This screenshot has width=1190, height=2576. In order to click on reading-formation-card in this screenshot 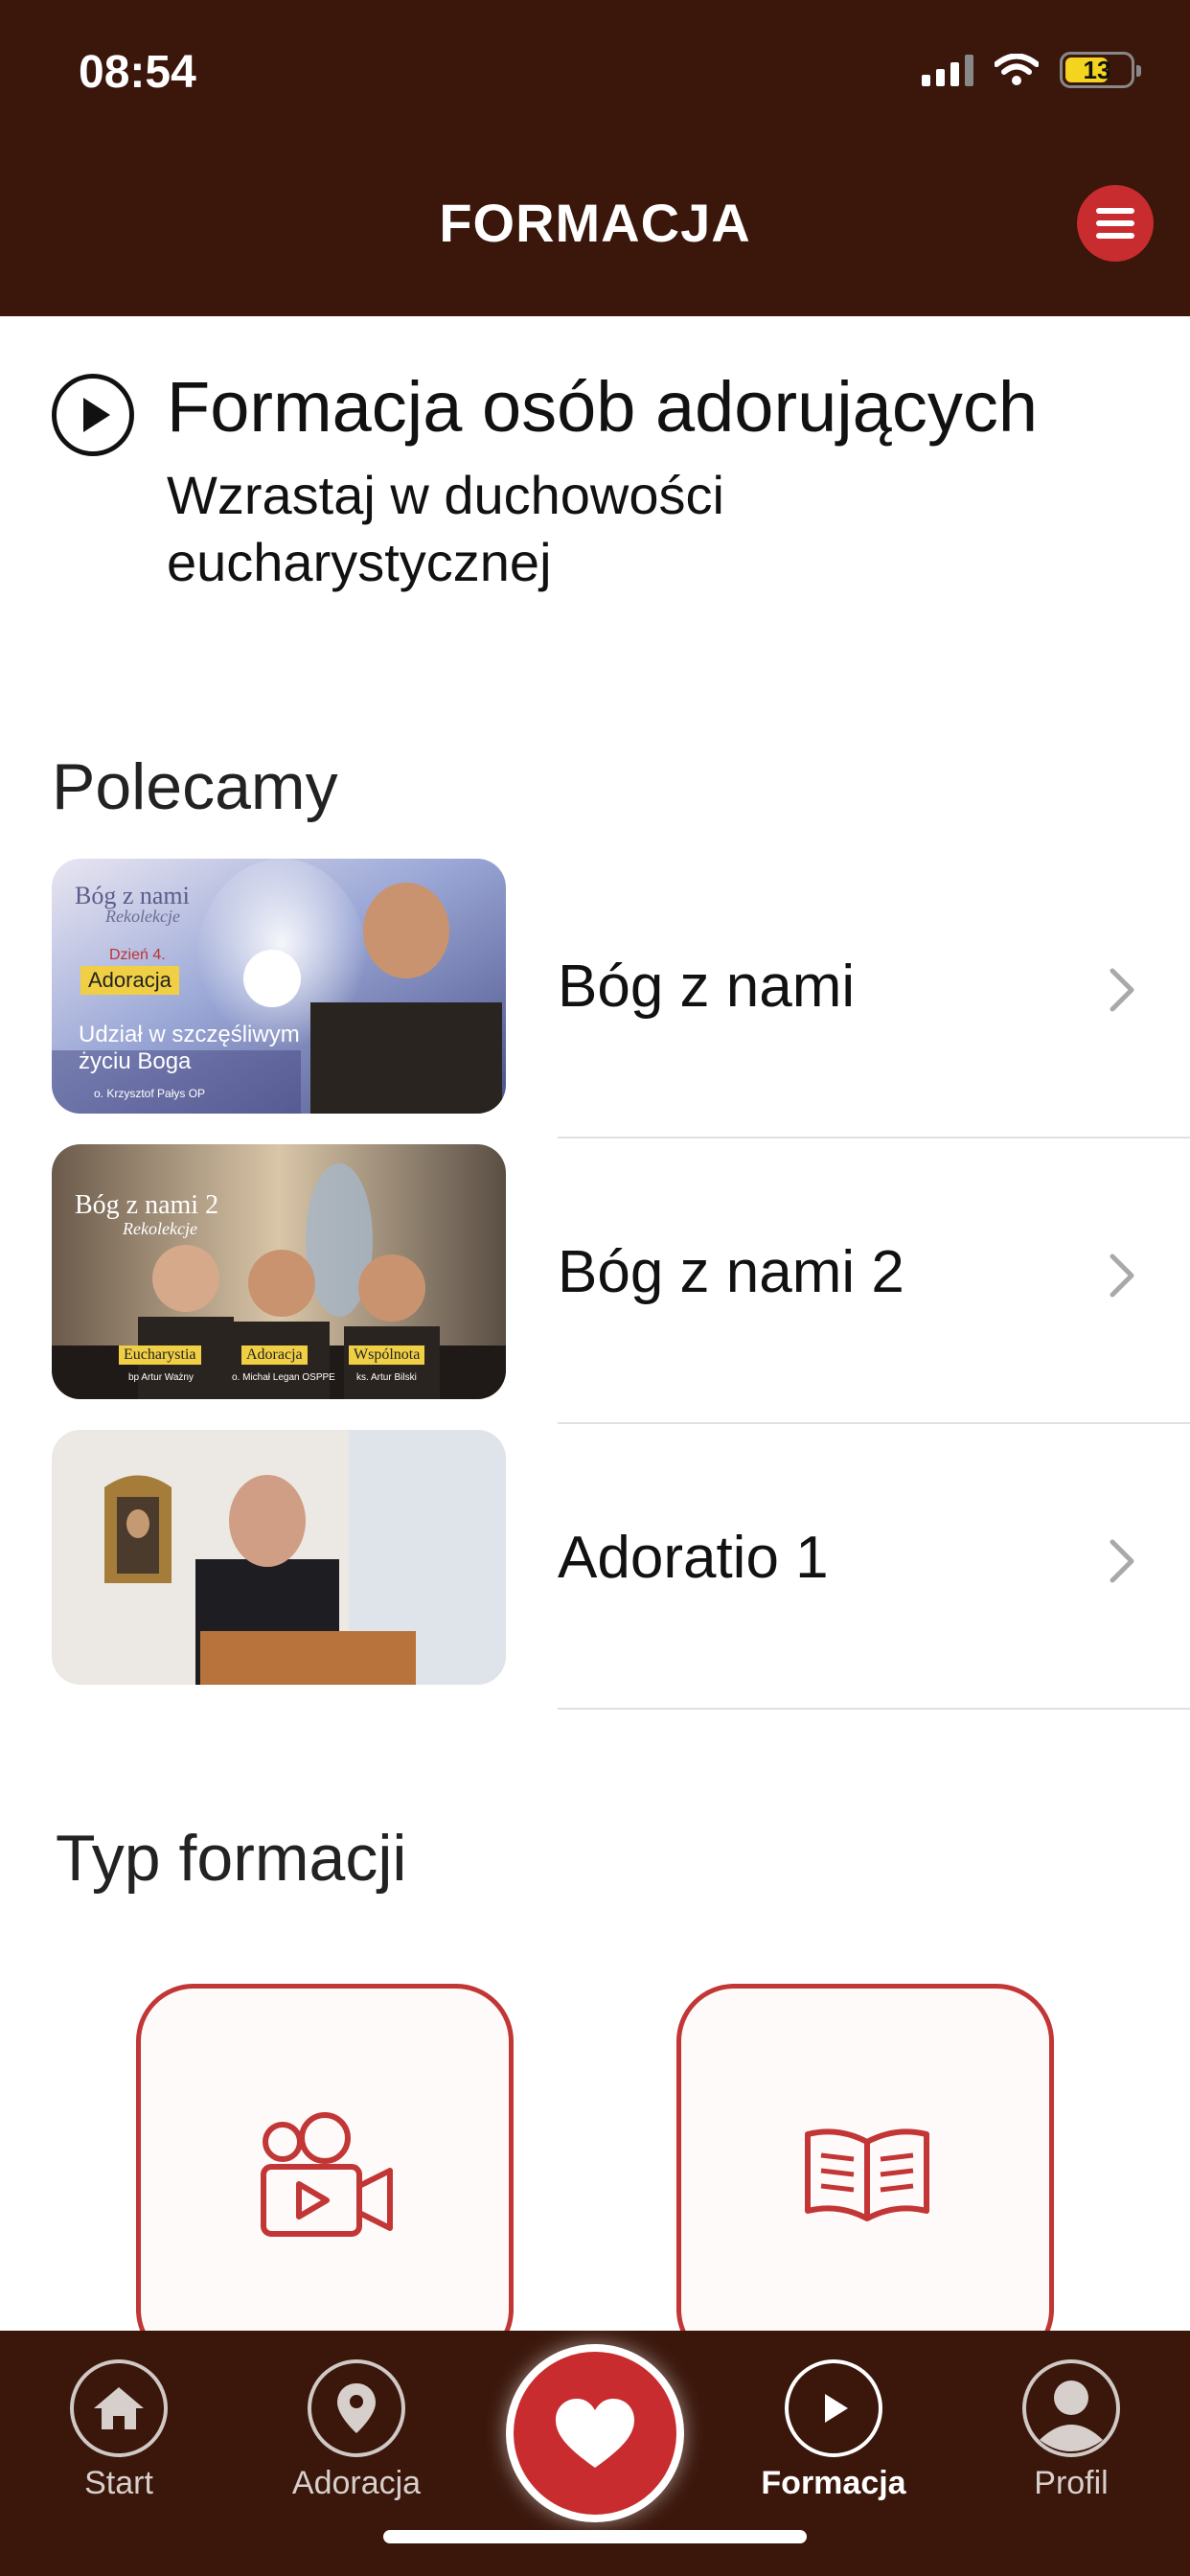, I will do `click(865, 2175)`.